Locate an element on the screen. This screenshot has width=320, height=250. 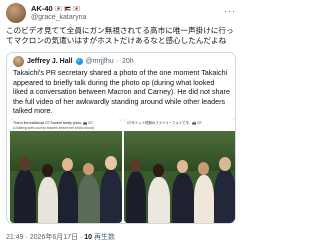
quoted-author-name: Jeffrey J. Hall is located at coordinates (50, 61).